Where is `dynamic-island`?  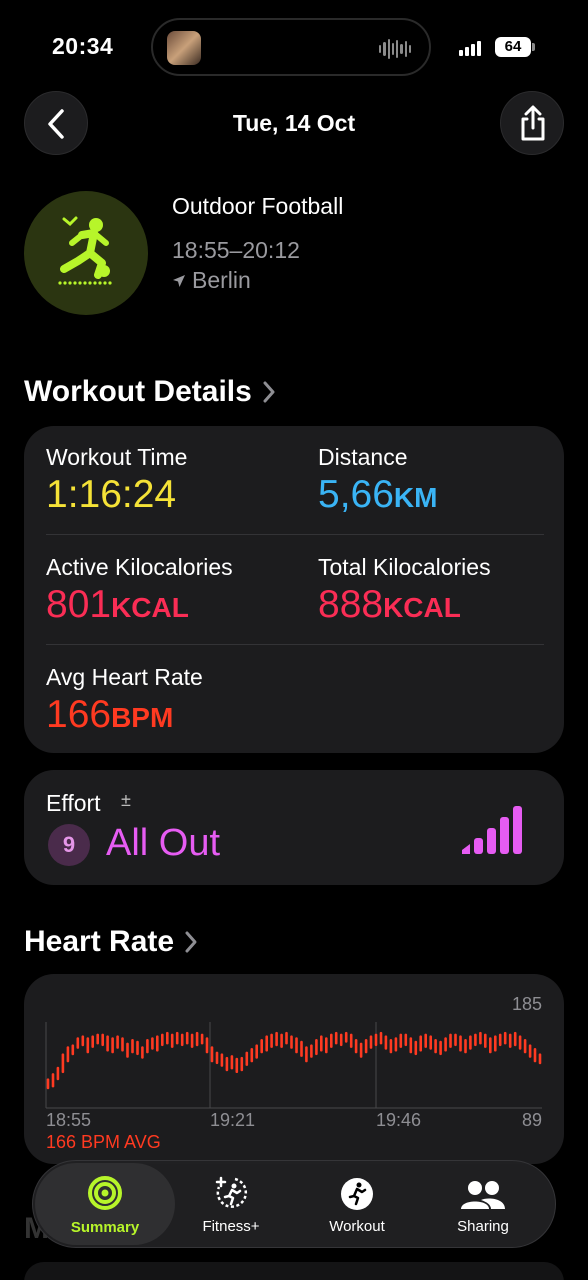 dynamic-island is located at coordinates (291, 47).